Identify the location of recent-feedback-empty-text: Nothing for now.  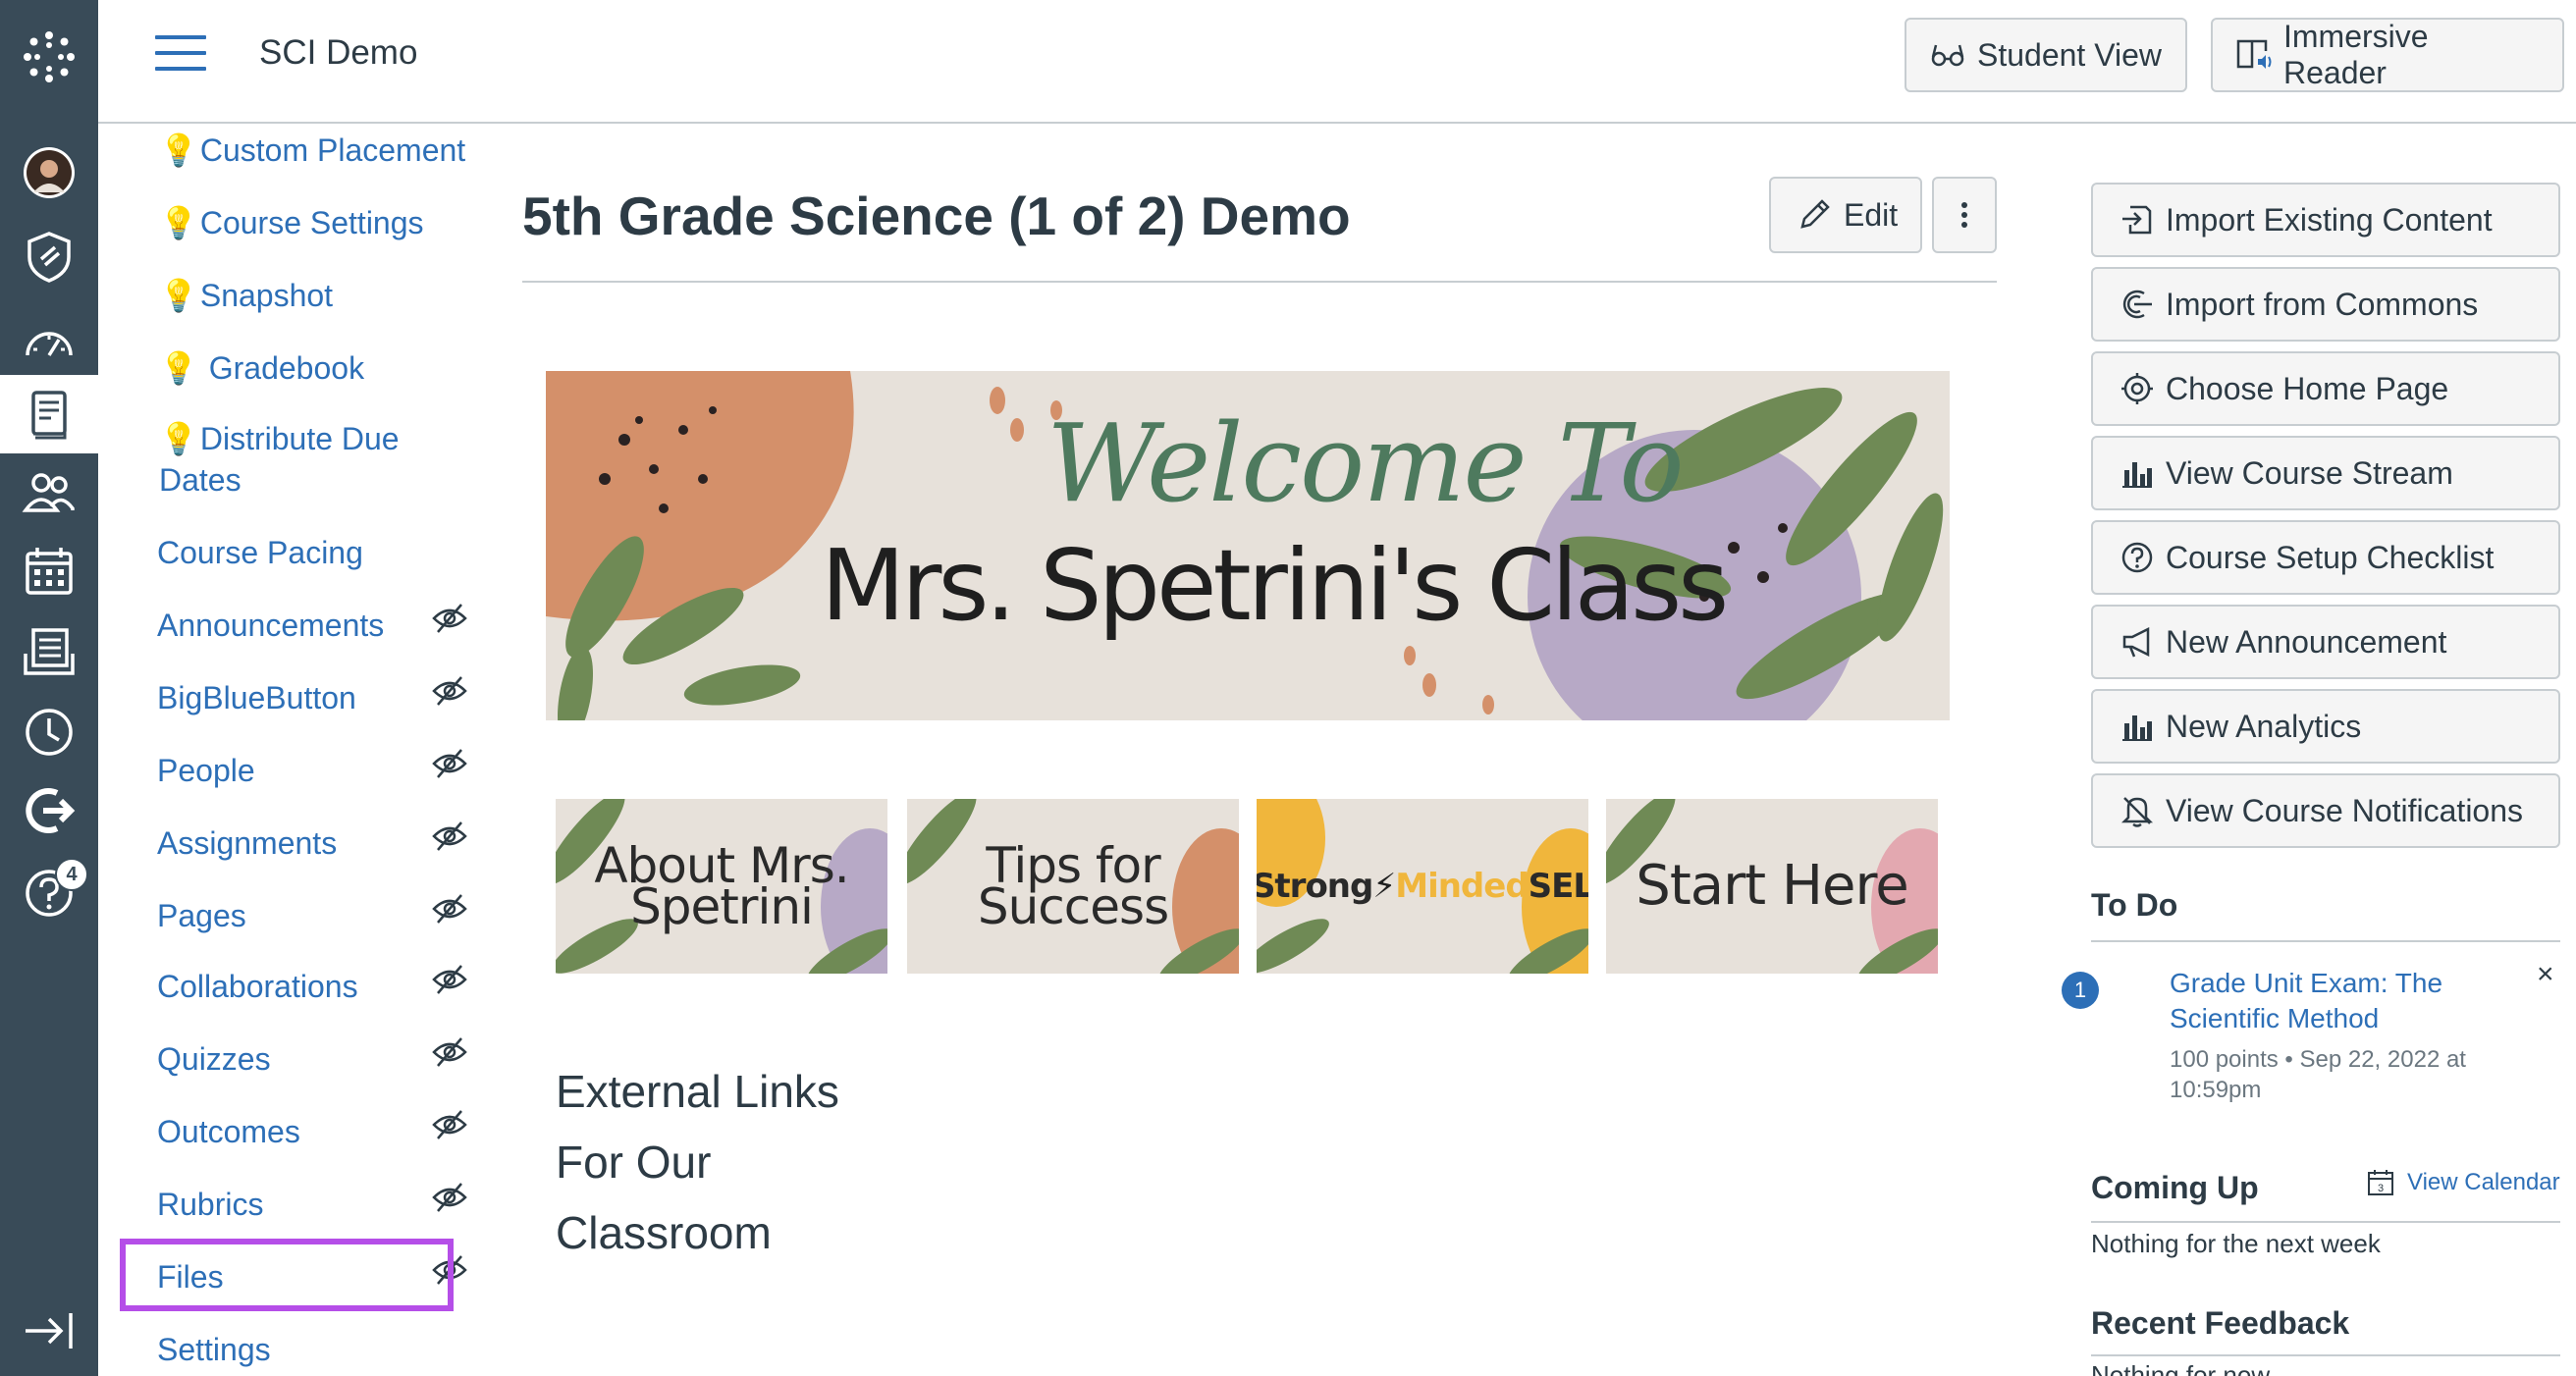
(2181, 1368).